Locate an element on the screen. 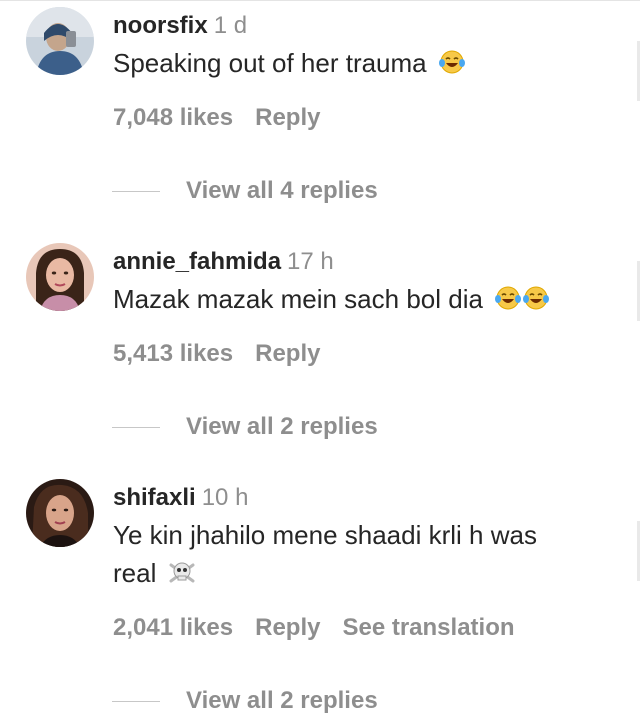 The width and height of the screenshot is (640, 716). comment-username: noorsfix is located at coordinates (160, 25).